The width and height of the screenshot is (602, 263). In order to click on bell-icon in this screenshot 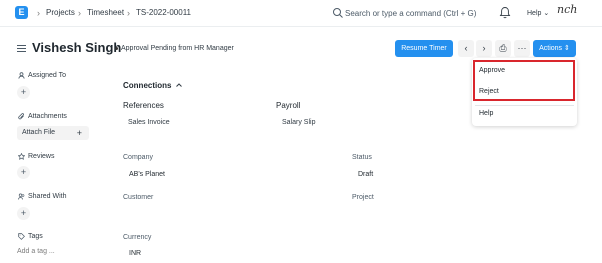, I will do `click(505, 12)`.